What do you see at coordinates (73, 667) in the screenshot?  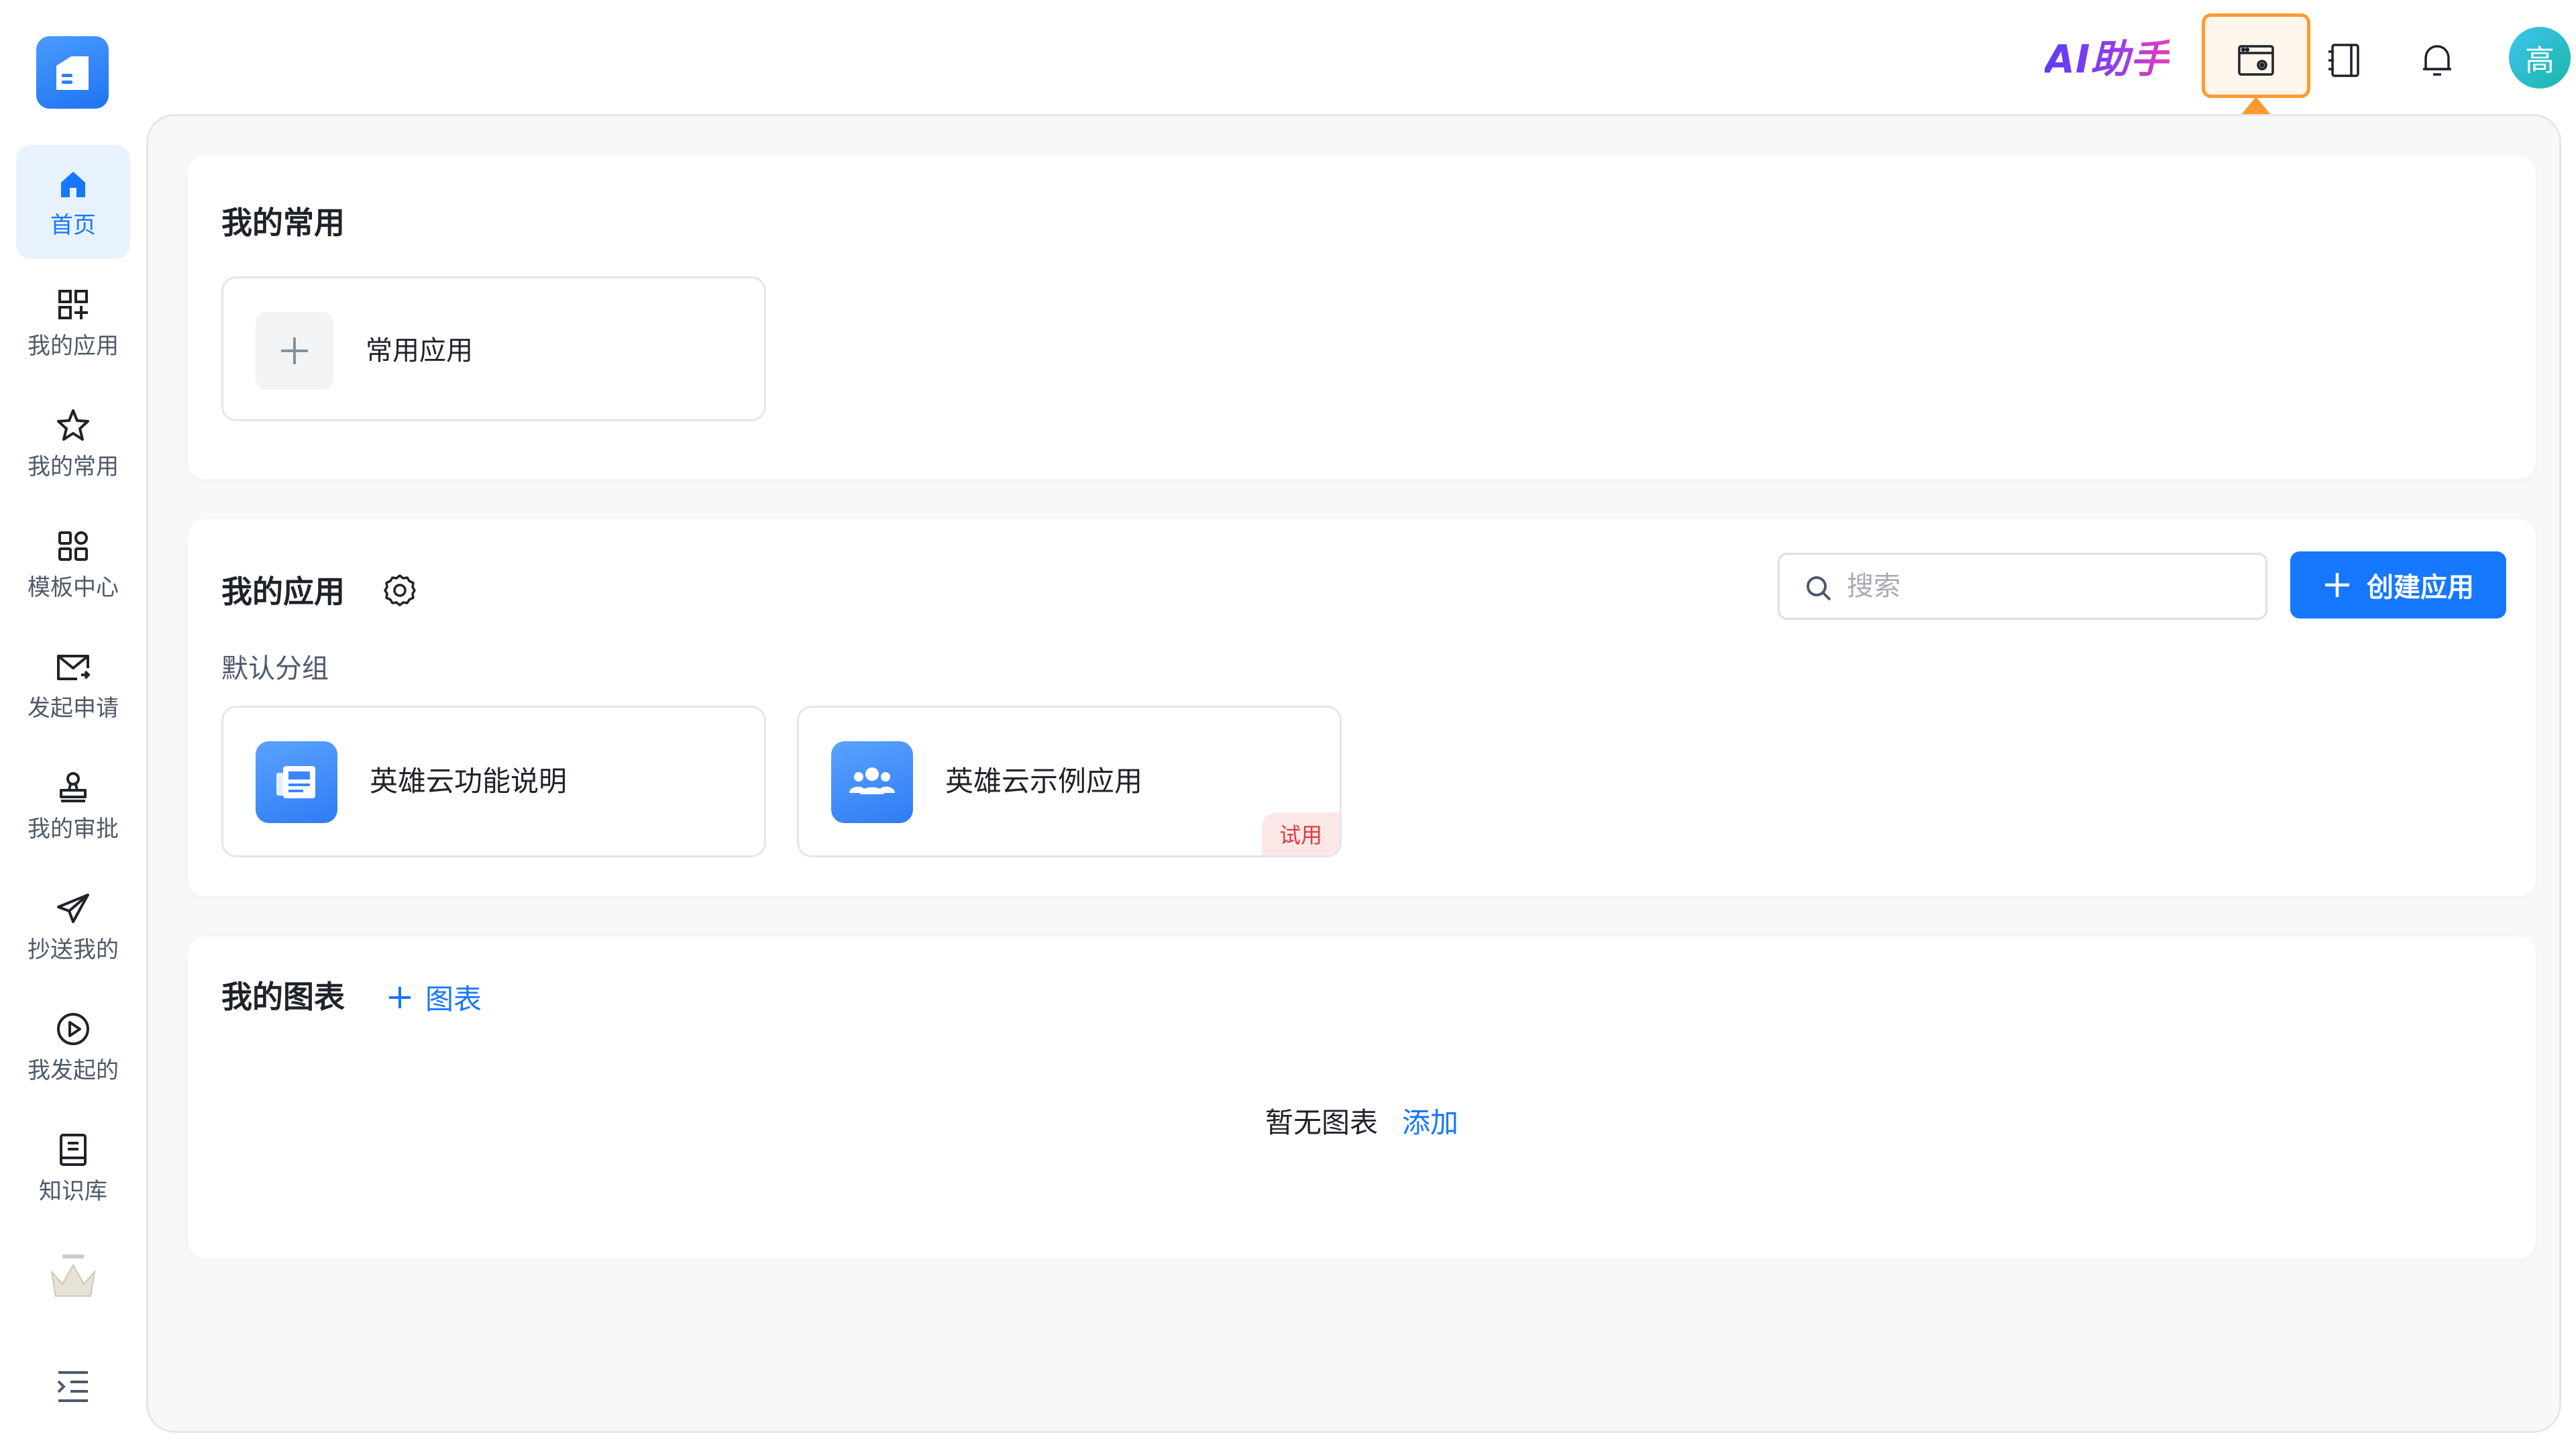 I see `mail-send-icon` at bounding box center [73, 667].